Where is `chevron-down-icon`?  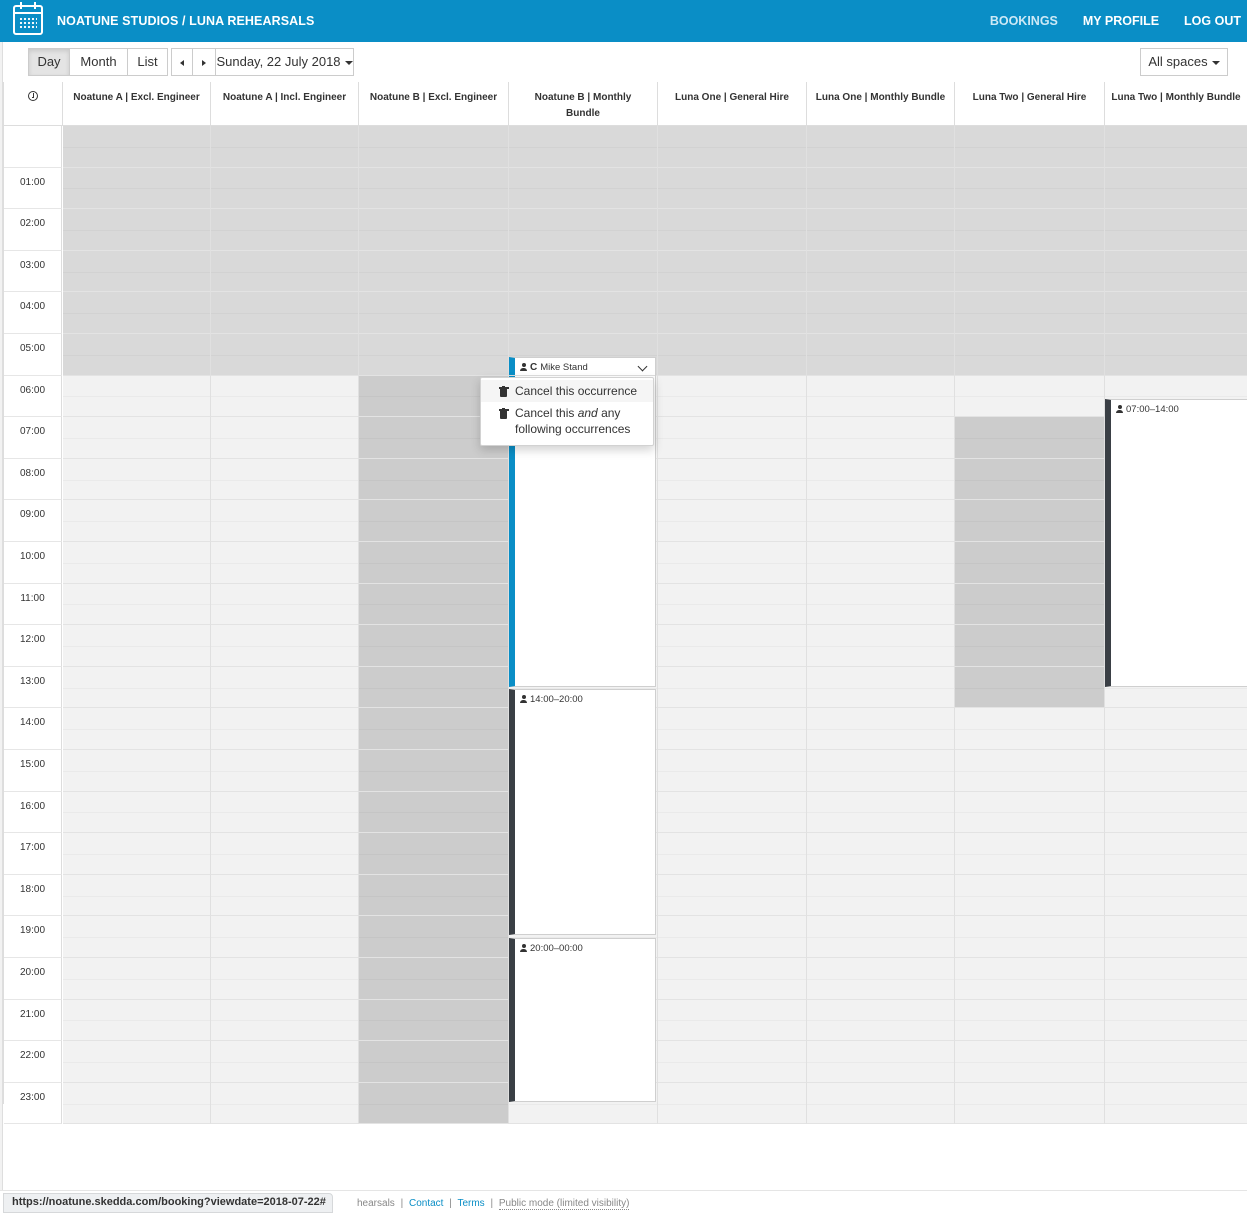
chevron-down-icon is located at coordinates (642, 366).